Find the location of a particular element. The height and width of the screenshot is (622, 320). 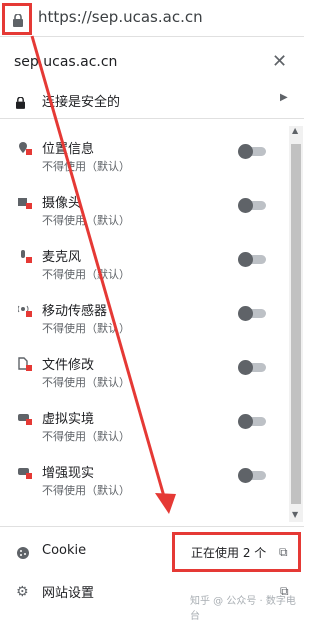

cookie-icon is located at coordinates (23, 554).